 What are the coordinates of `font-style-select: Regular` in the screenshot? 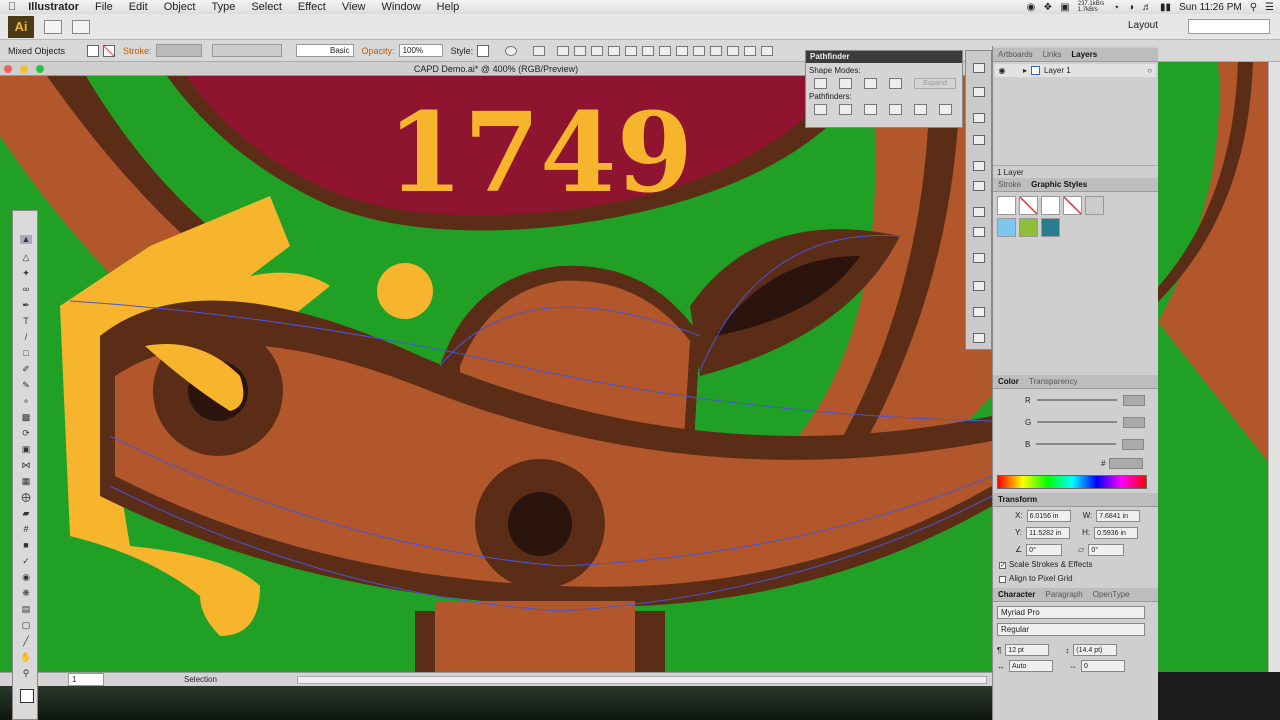 It's located at (1071, 629).